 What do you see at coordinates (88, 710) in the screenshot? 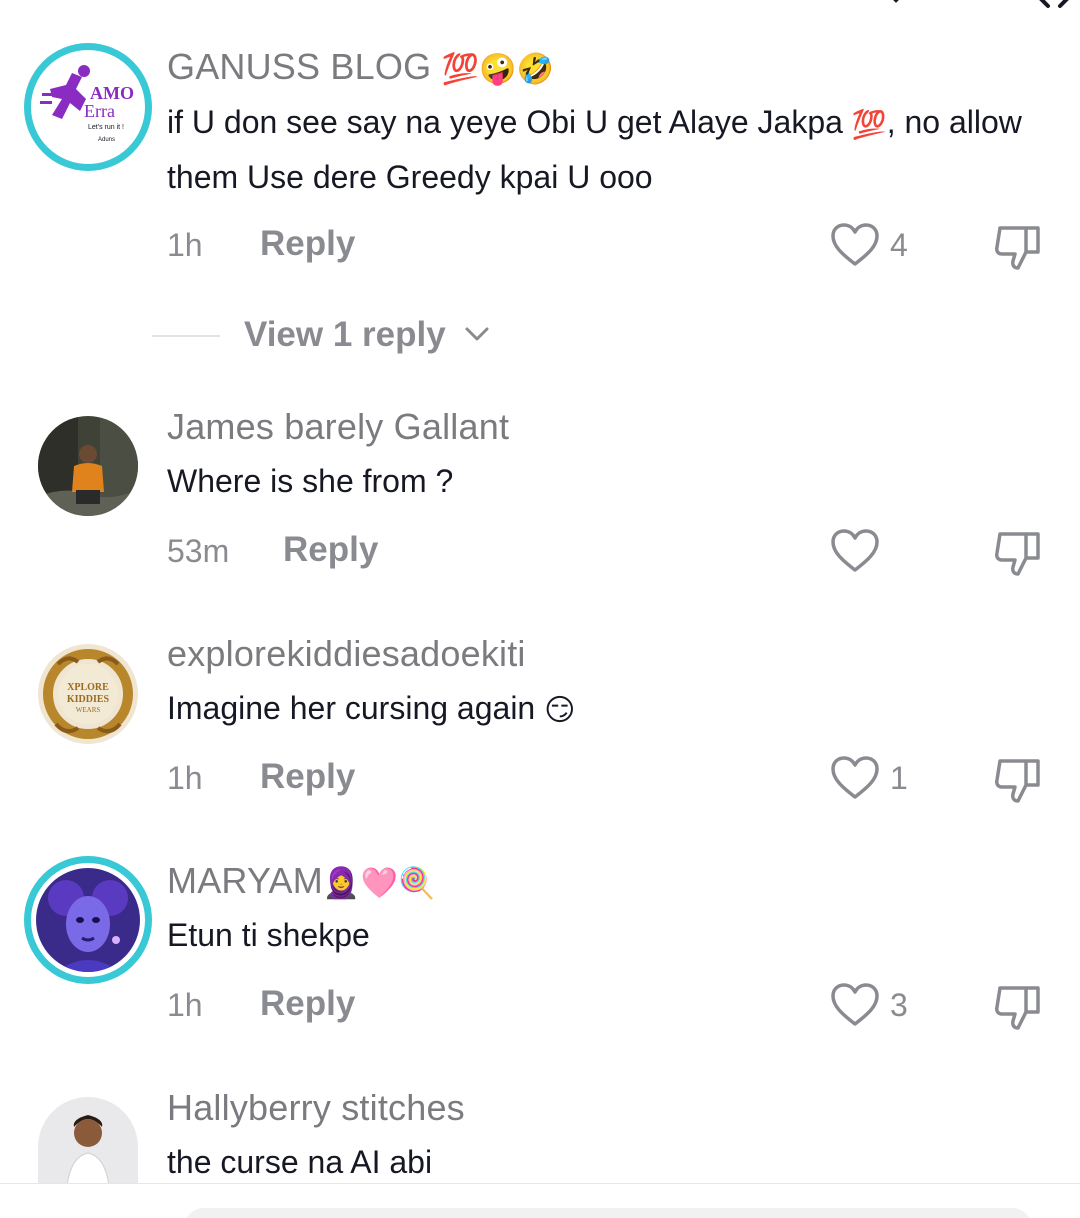
I see `svg-text: WEARS` at bounding box center [88, 710].